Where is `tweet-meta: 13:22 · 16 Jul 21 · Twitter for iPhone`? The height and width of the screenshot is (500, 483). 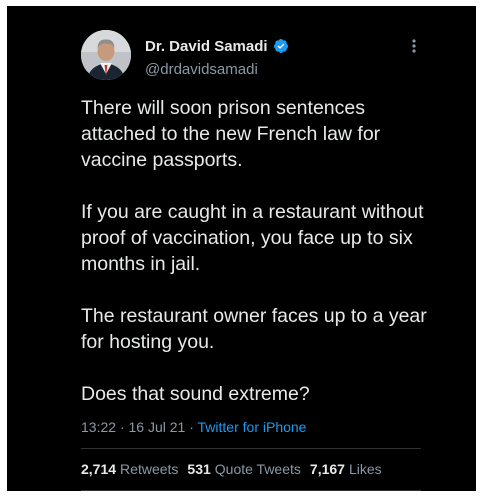
tweet-meta: 13:22 · 16 Jul 21 · Twitter for iPhone is located at coordinates (193, 427).